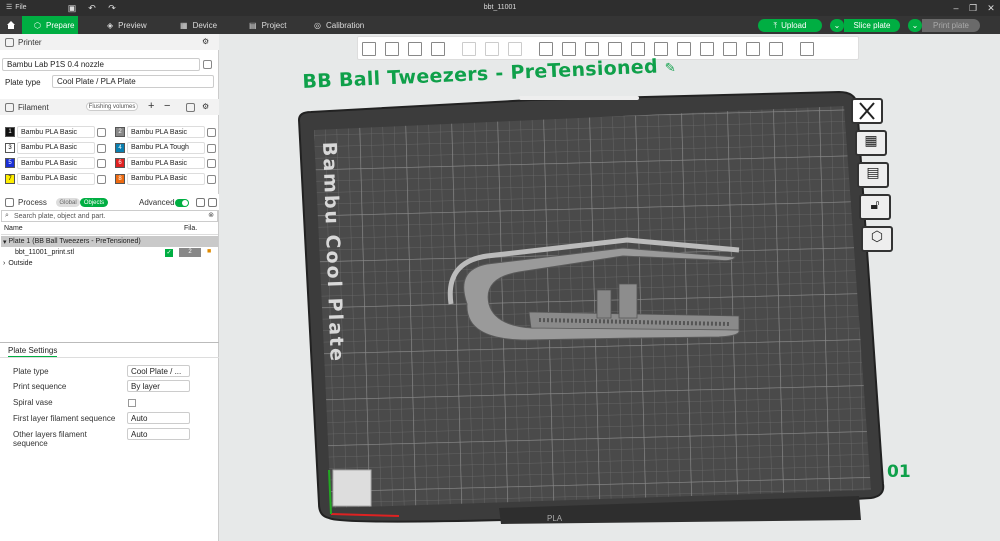 This screenshot has width=1000, height=541. What do you see at coordinates (132, 403) in the screenshot?
I see `spiral-vase-checkbox` at bounding box center [132, 403].